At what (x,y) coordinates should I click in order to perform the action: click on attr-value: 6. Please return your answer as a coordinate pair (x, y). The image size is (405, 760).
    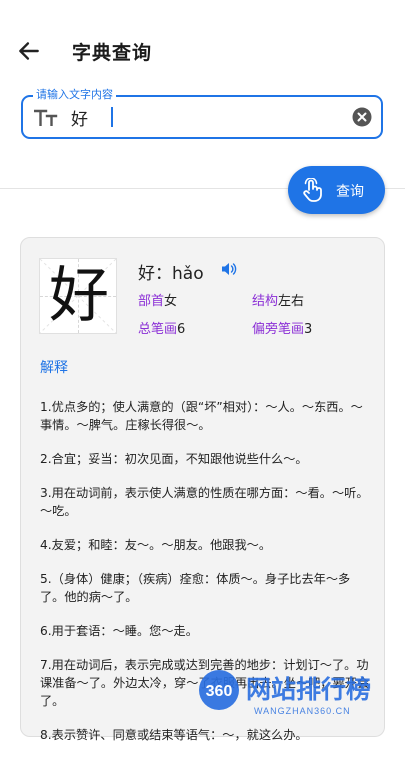
    Looking at the image, I should click on (181, 329).